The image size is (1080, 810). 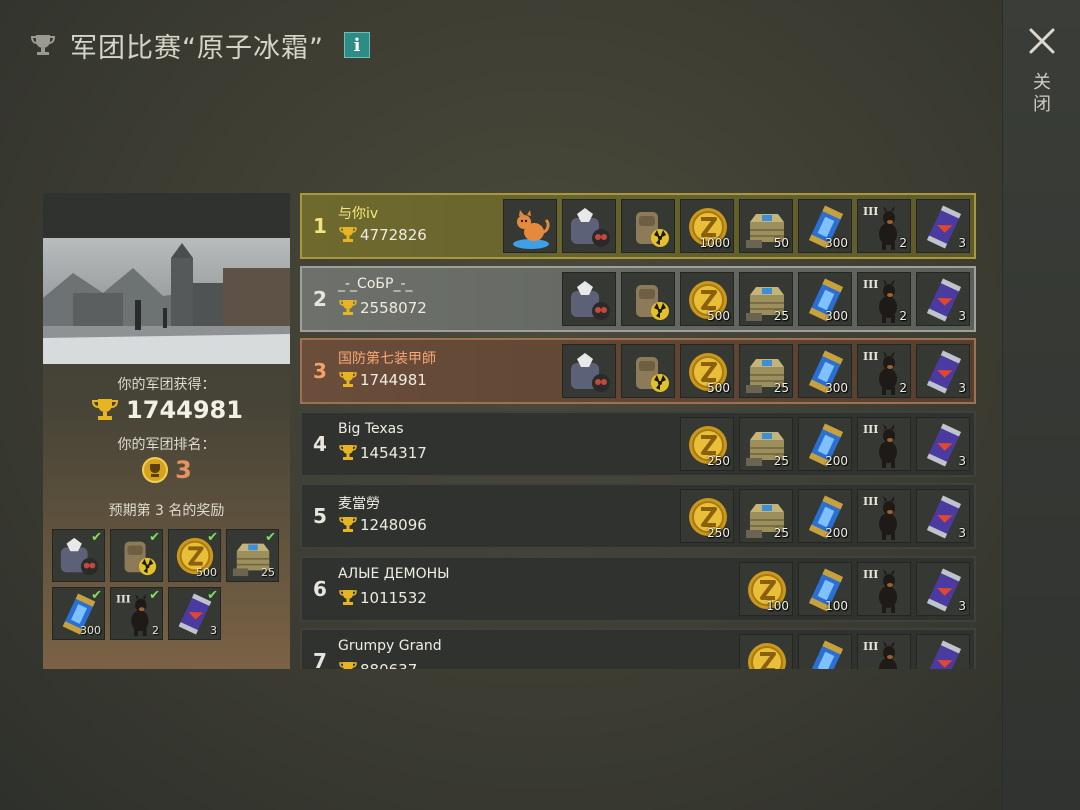 What do you see at coordinates (393, 307) in the screenshot?
I see `points-value: 2558072` at bounding box center [393, 307].